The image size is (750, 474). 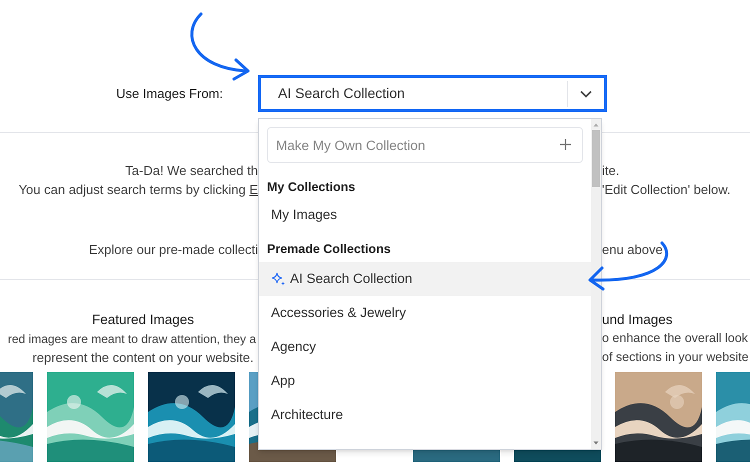 I want to click on collection-option: Agency, so click(x=425, y=347).